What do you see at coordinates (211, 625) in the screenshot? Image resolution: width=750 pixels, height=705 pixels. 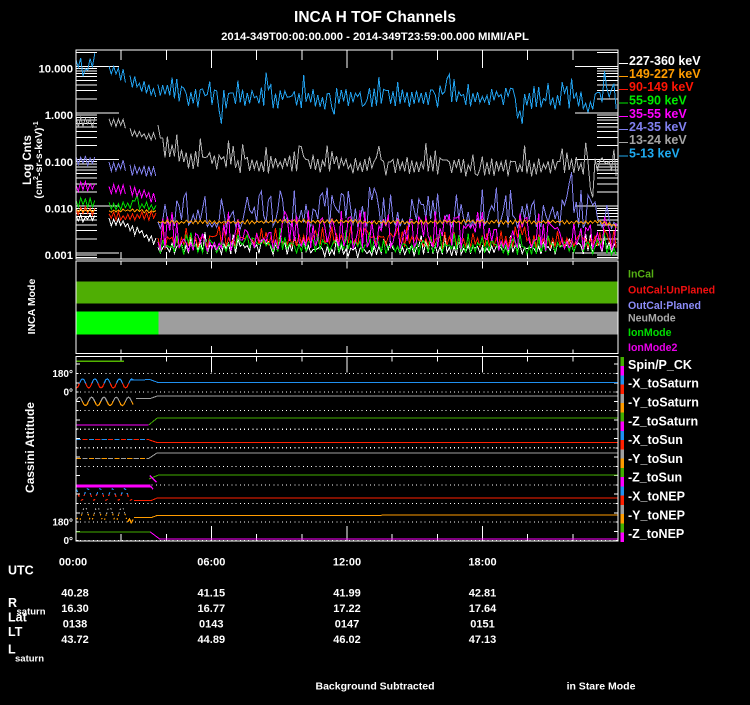 I see `svg-text: 0143` at bounding box center [211, 625].